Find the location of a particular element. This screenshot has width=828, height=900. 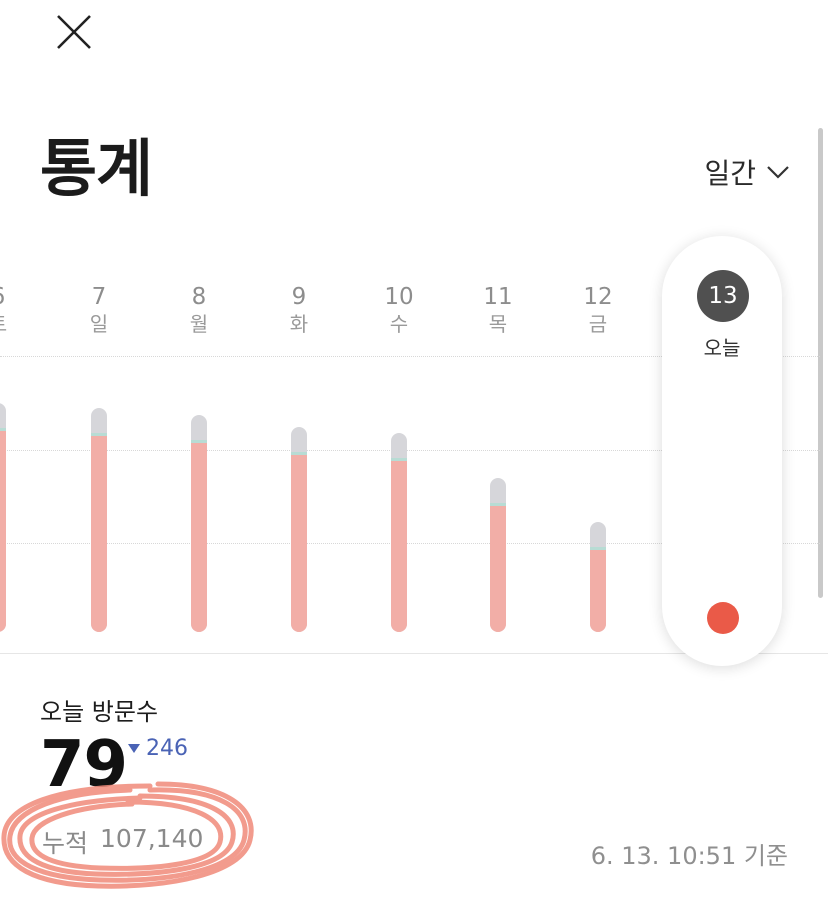

day-column-6: 6토 is located at coordinates (14, 311).